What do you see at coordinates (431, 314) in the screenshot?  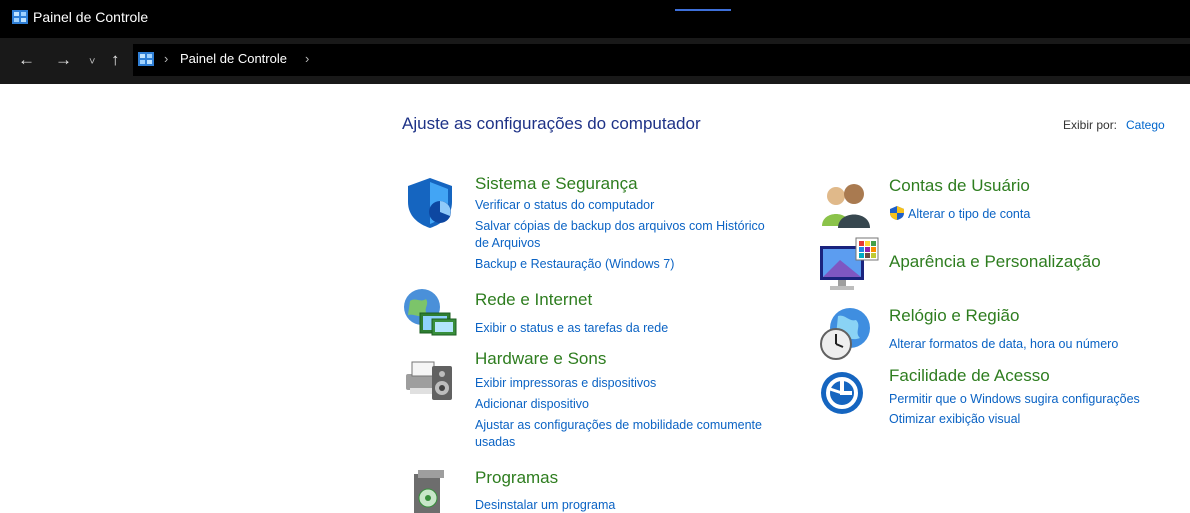 I see `network-globe-icon` at bounding box center [431, 314].